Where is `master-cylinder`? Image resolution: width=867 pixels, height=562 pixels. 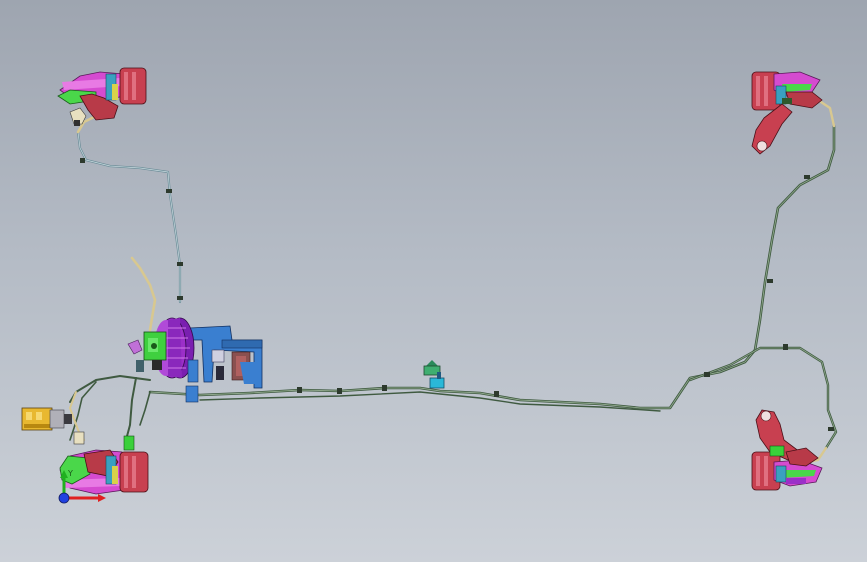
master-cylinder is located at coordinates (147, 351).